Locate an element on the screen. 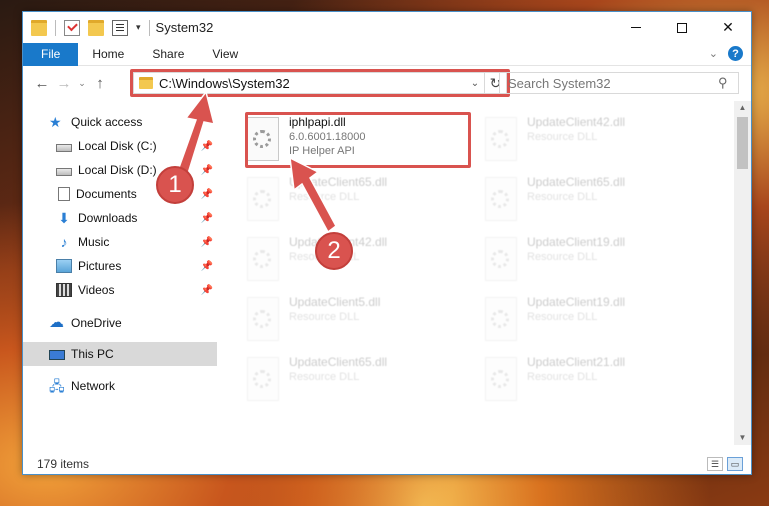  help-icon: ? is located at coordinates (735, 53).